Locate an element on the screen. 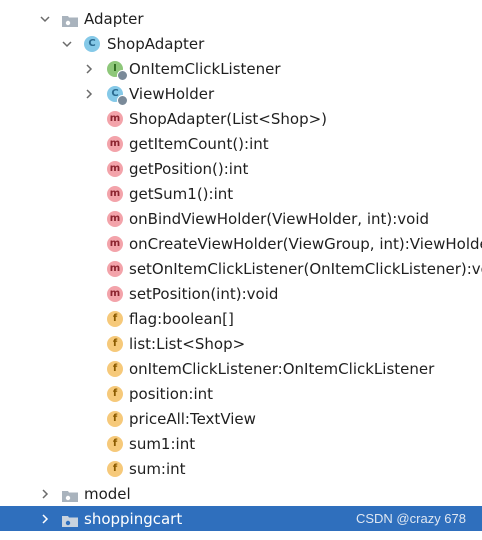 The height and width of the screenshot is (540, 482). tree-row-partial is located at coordinates (241, 537).